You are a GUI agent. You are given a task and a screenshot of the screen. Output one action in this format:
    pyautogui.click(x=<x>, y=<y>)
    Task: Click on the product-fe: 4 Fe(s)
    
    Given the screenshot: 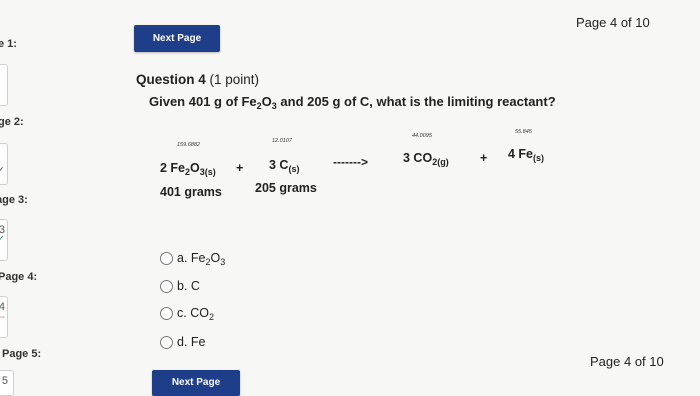 What is the action you would take?
    pyautogui.click(x=526, y=155)
    